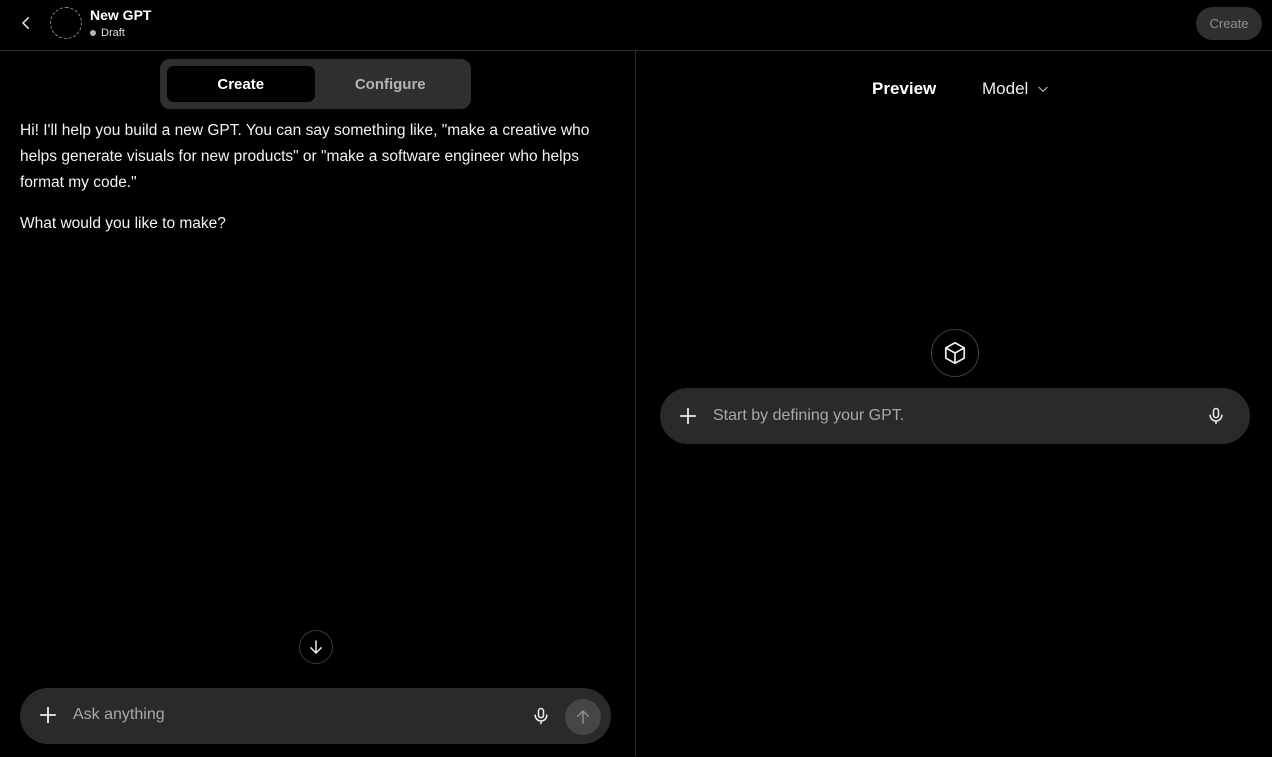 The width and height of the screenshot is (1272, 757). What do you see at coordinates (93, 33) in the screenshot?
I see `status-dot` at bounding box center [93, 33].